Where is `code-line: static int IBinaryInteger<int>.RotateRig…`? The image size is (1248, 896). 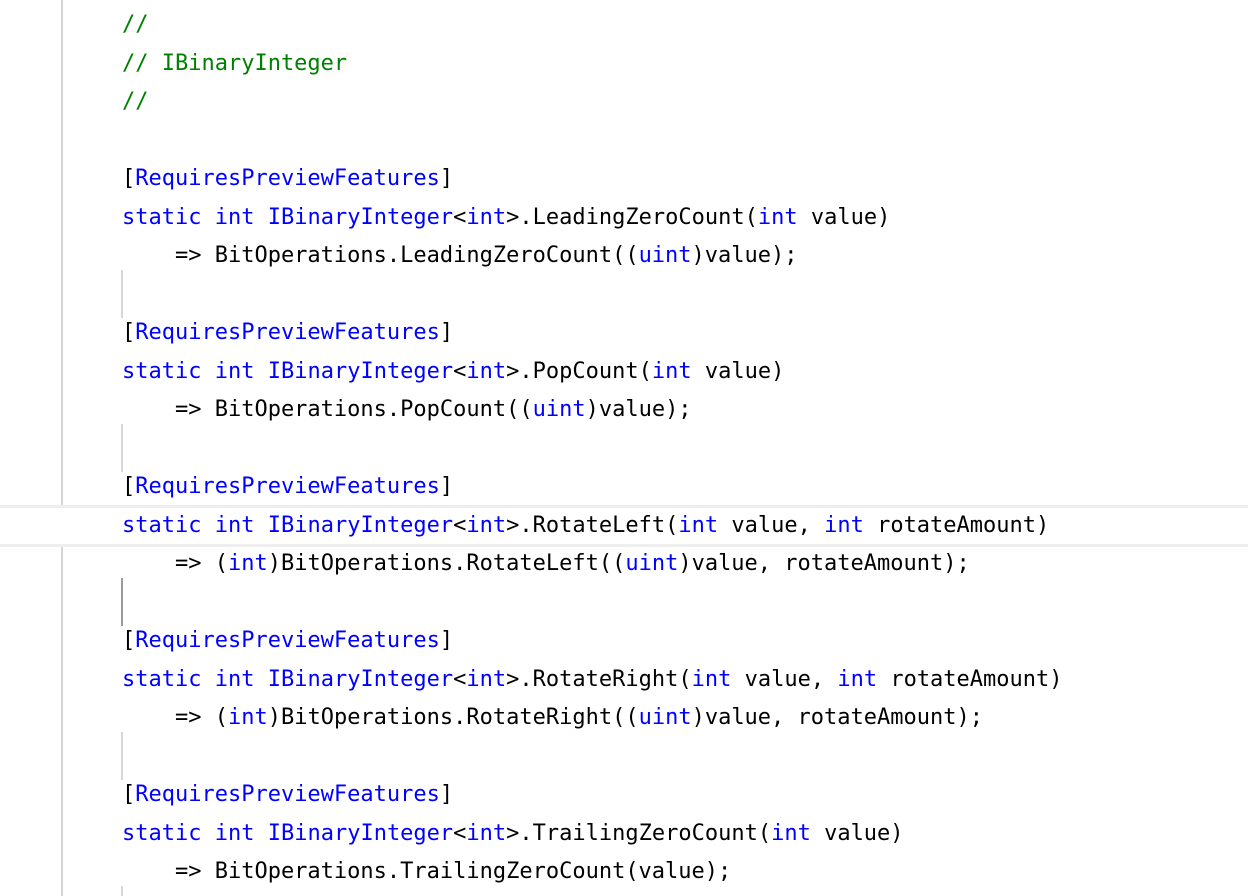 code-line: static int IBinaryInteger<int>.RotateRig… is located at coordinates (592, 680).